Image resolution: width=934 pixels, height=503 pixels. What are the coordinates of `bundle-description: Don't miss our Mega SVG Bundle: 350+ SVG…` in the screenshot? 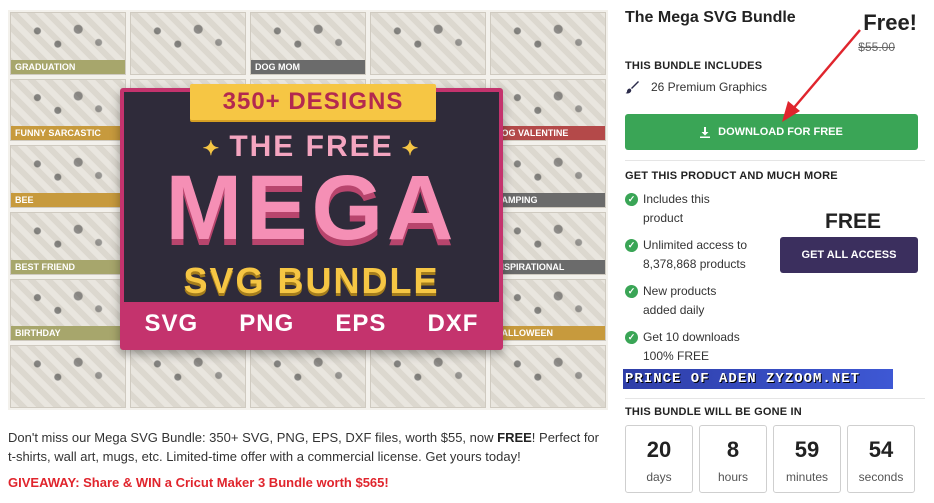 It's located at (308, 447).